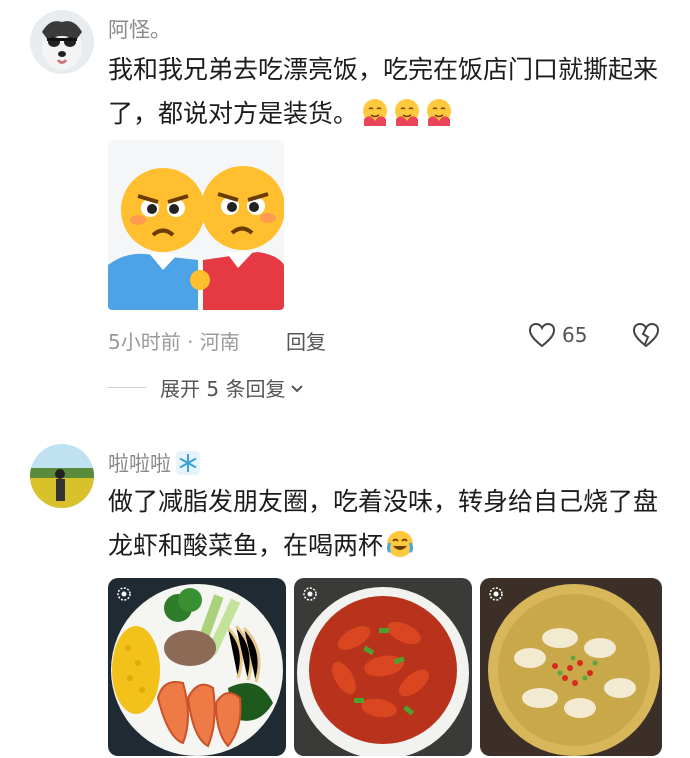 This screenshot has height=758, width=690. I want to click on sticker-image, so click(196, 225).